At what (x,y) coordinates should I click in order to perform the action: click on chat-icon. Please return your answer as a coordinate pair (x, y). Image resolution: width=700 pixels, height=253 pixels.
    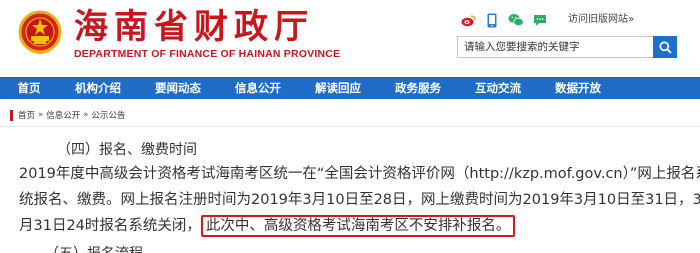
    Looking at the image, I should click on (540, 20).